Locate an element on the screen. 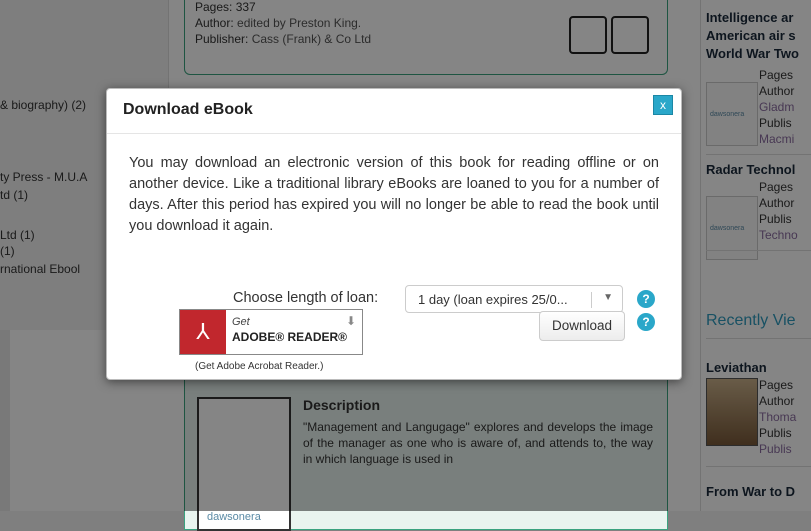 This screenshot has height=531, width=811. close-button: x is located at coordinates (663, 105).